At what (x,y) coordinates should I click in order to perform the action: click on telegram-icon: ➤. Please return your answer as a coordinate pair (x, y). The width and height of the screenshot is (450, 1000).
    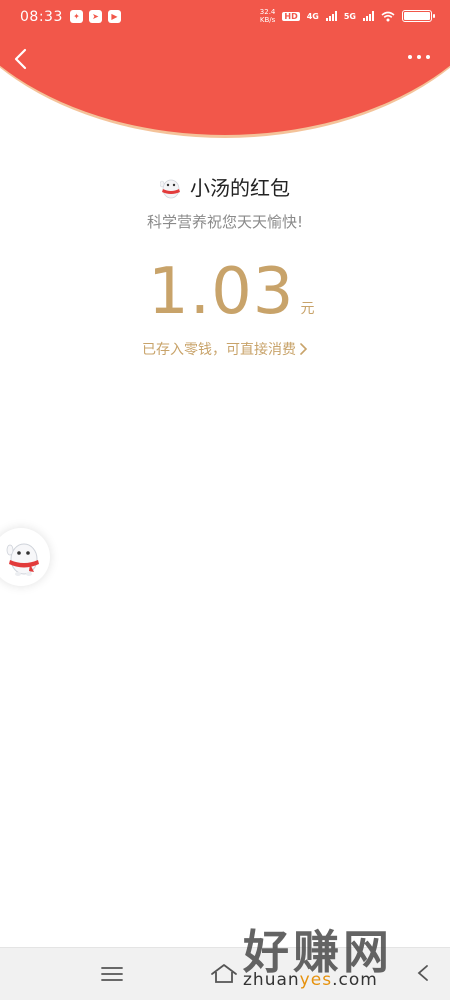
    Looking at the image, I should click on (95, 16).